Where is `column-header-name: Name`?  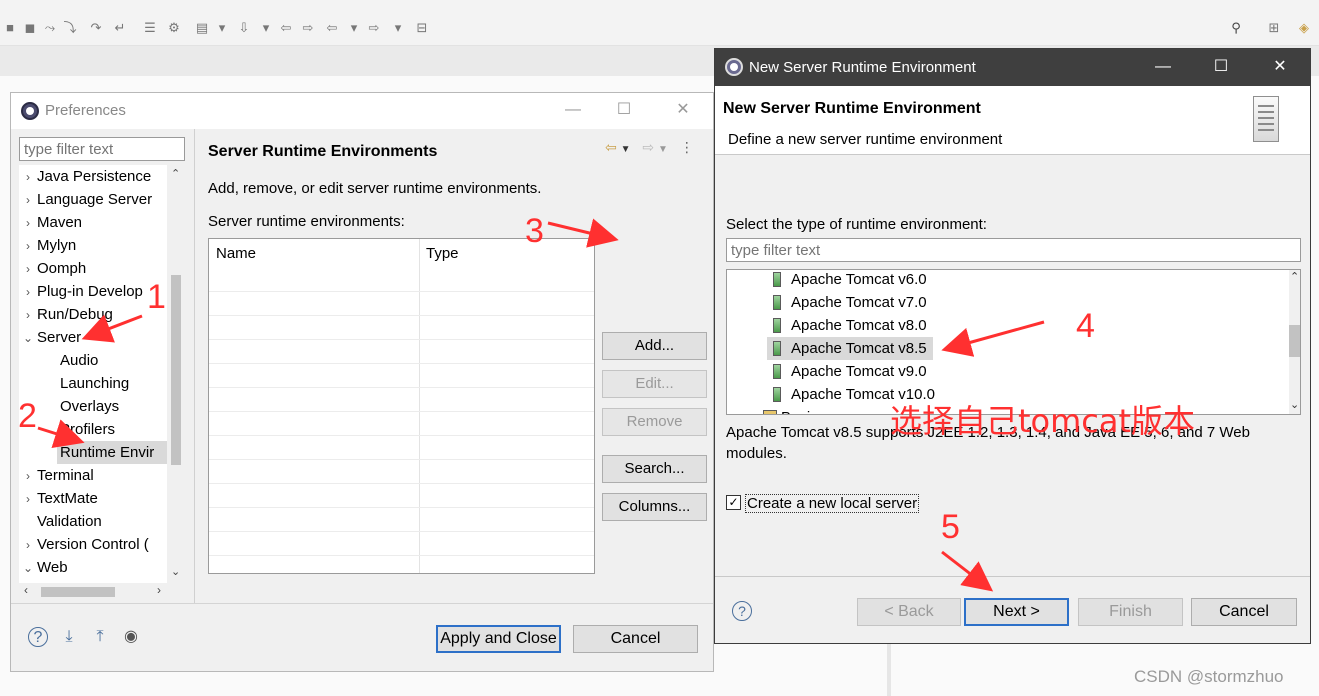 column-header-name: Name is located at coordinates (232, 254).